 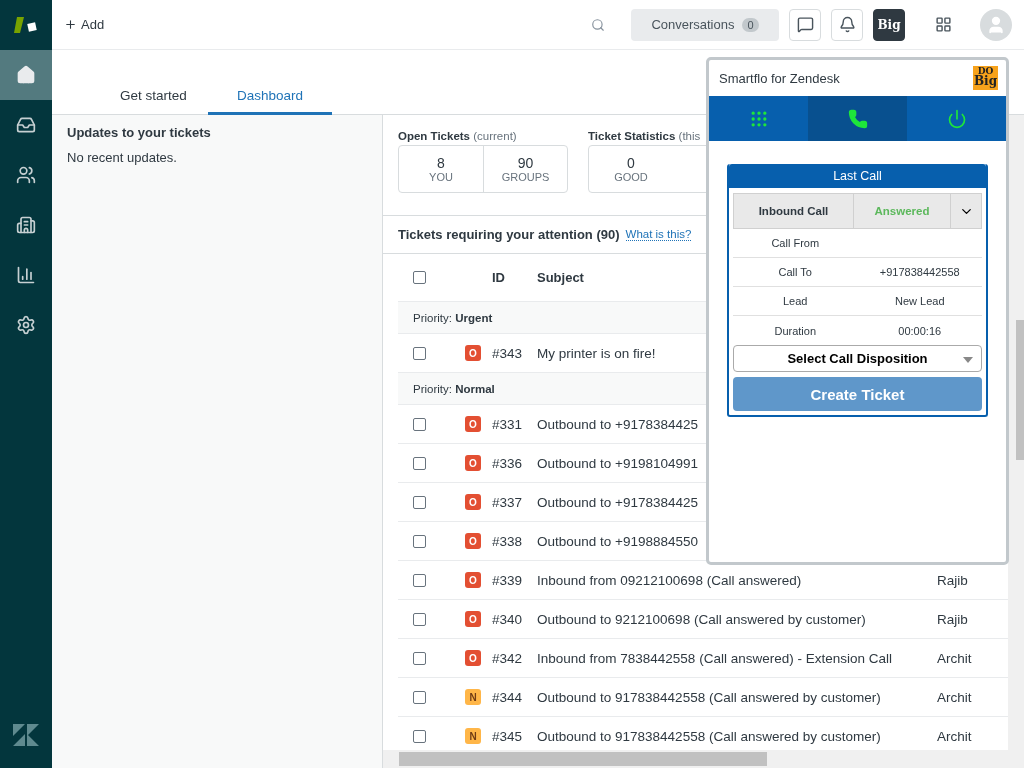 What do you see at coordinates (508, 541) in the screenshot?
I see `ticket-id: #338` at bounding box center [508, 541].